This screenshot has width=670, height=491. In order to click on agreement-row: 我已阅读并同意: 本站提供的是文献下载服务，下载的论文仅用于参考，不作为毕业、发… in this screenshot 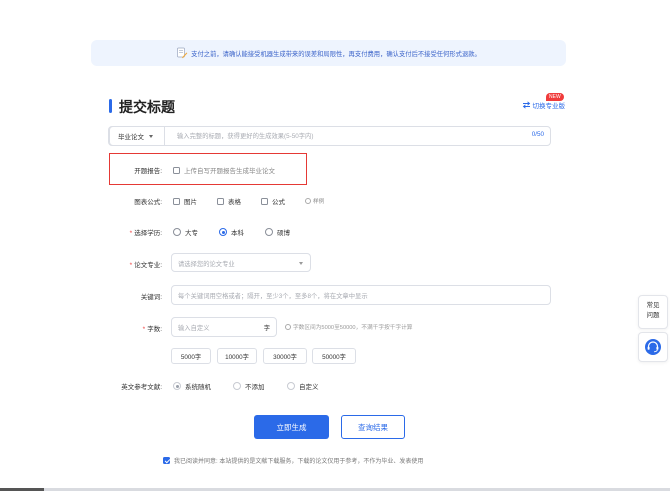, I will do `click(293, 460)`.